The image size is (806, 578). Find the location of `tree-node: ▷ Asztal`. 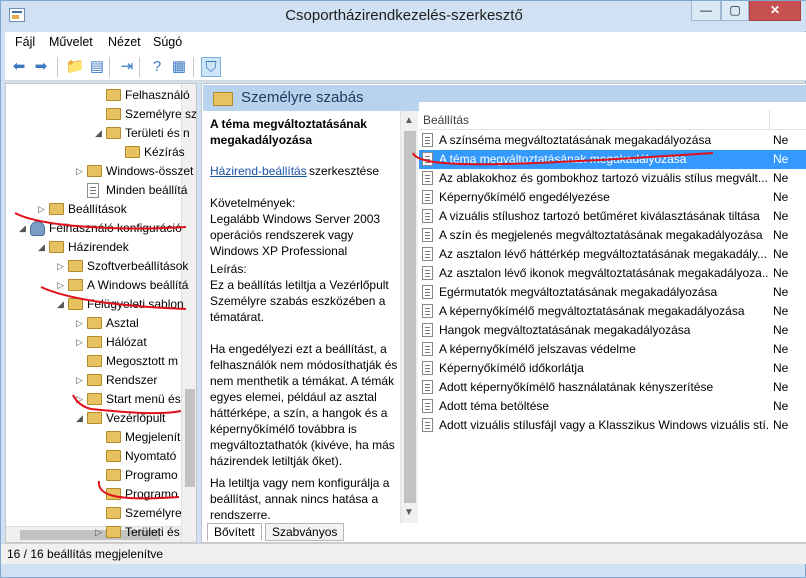

tree-node: ▷ Asztal is located at coordinates (93, 323).